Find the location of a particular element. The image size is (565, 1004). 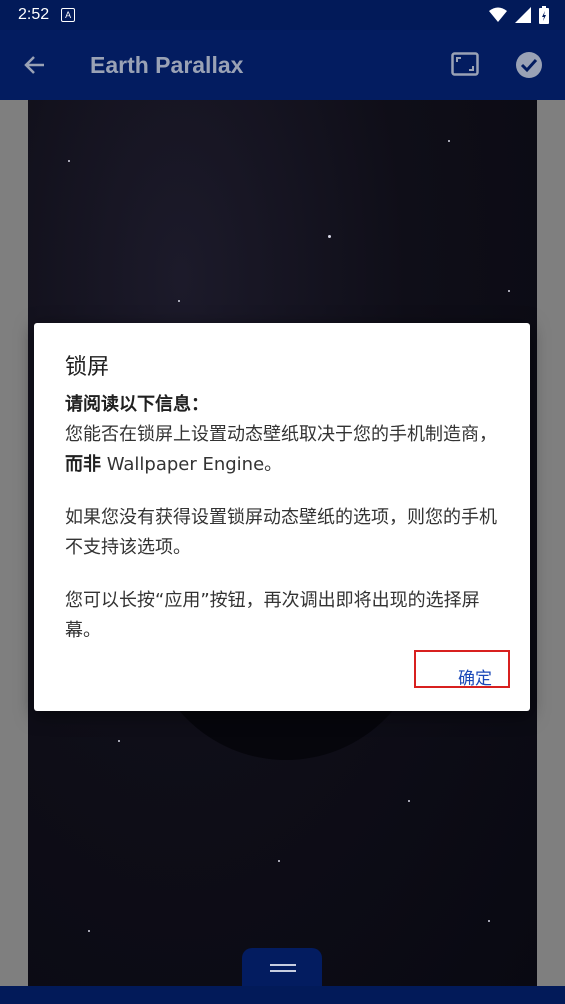

back-arrow-icon is located at coordinates (35, 65).